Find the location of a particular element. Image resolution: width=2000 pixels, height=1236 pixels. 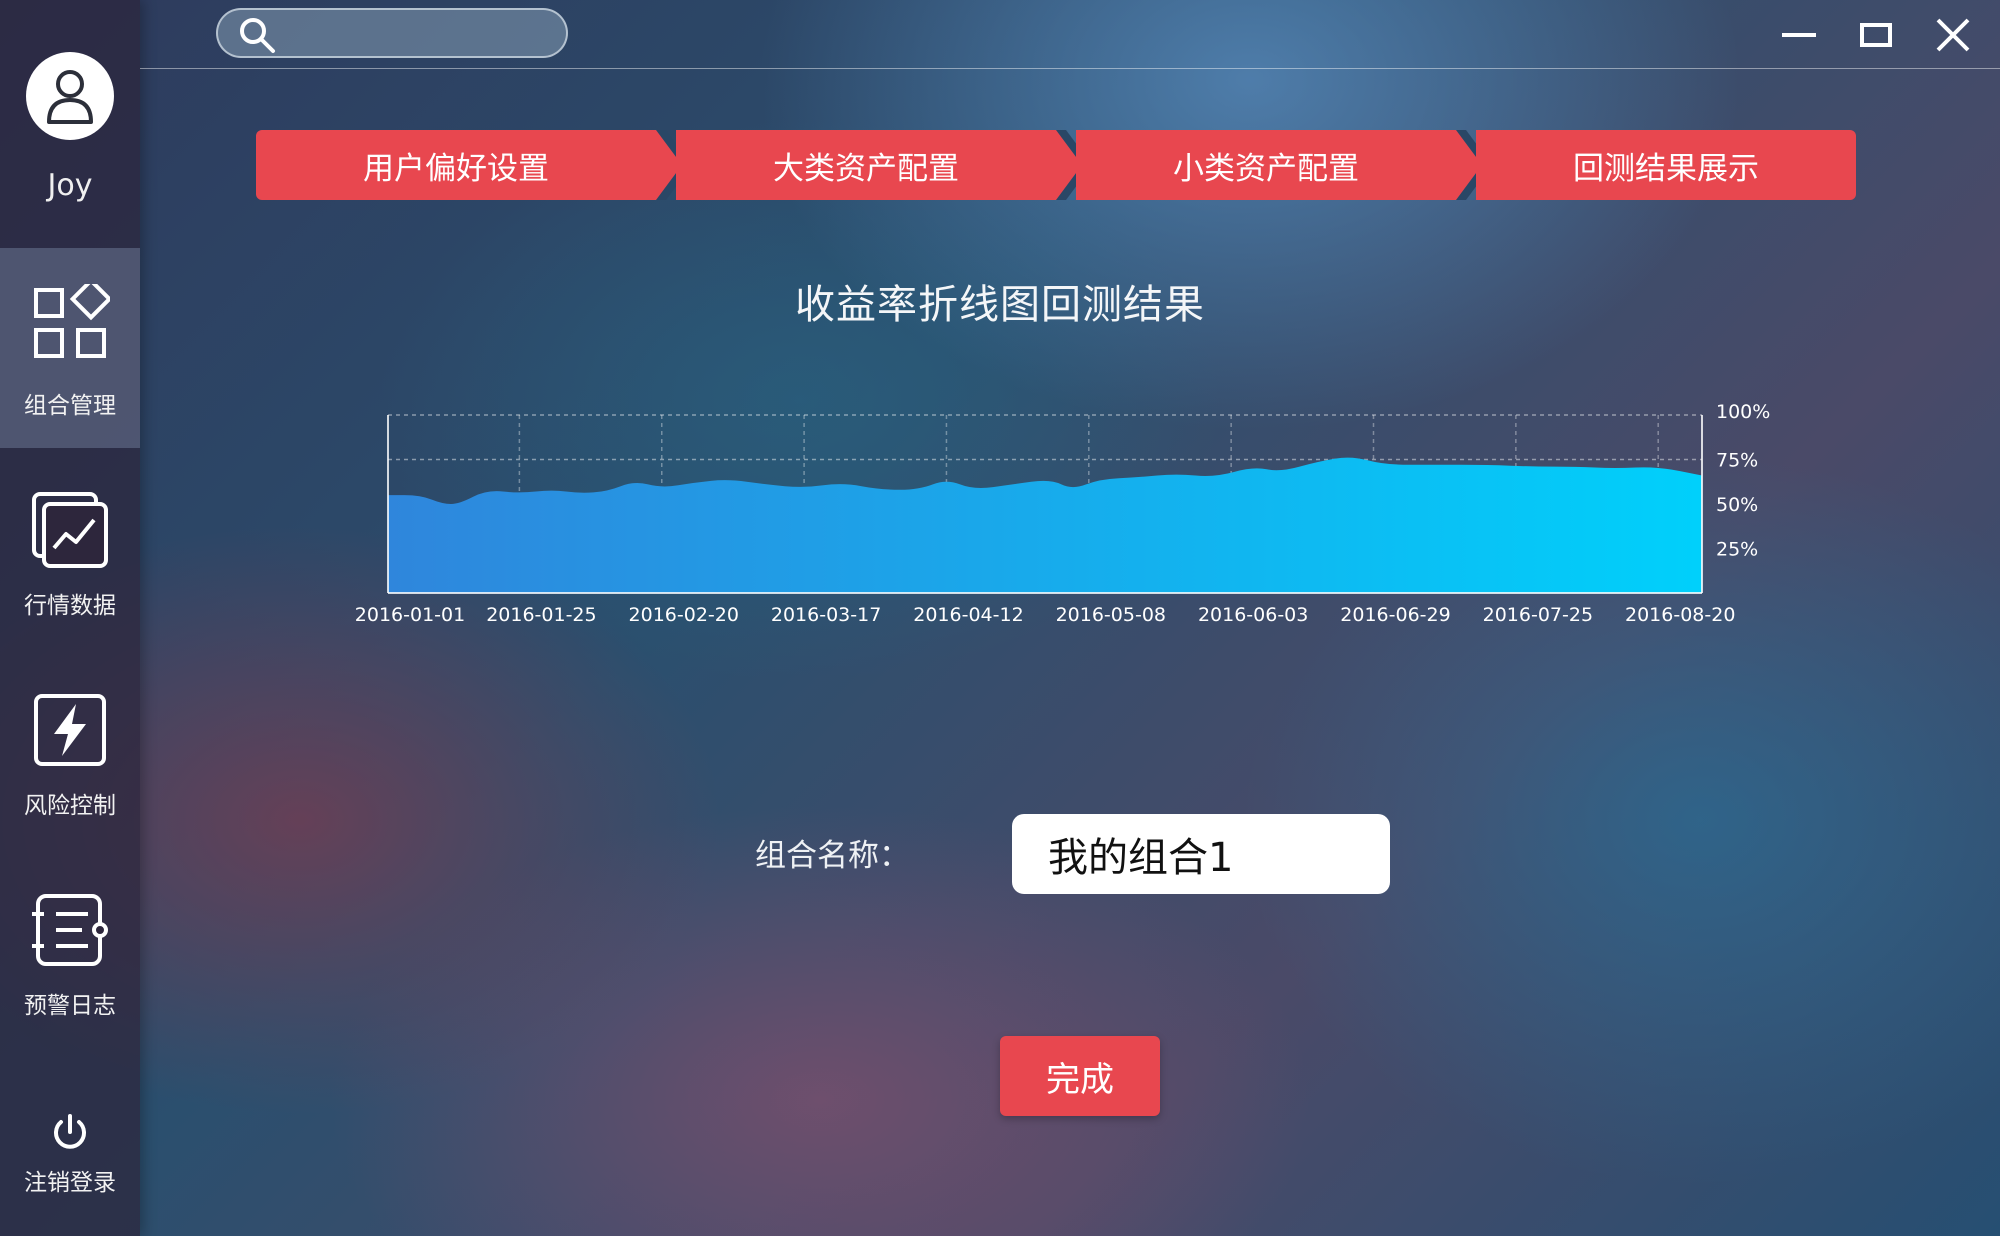

x-tick-label: 2016-05-08 is located at coordinates (1111, 615).